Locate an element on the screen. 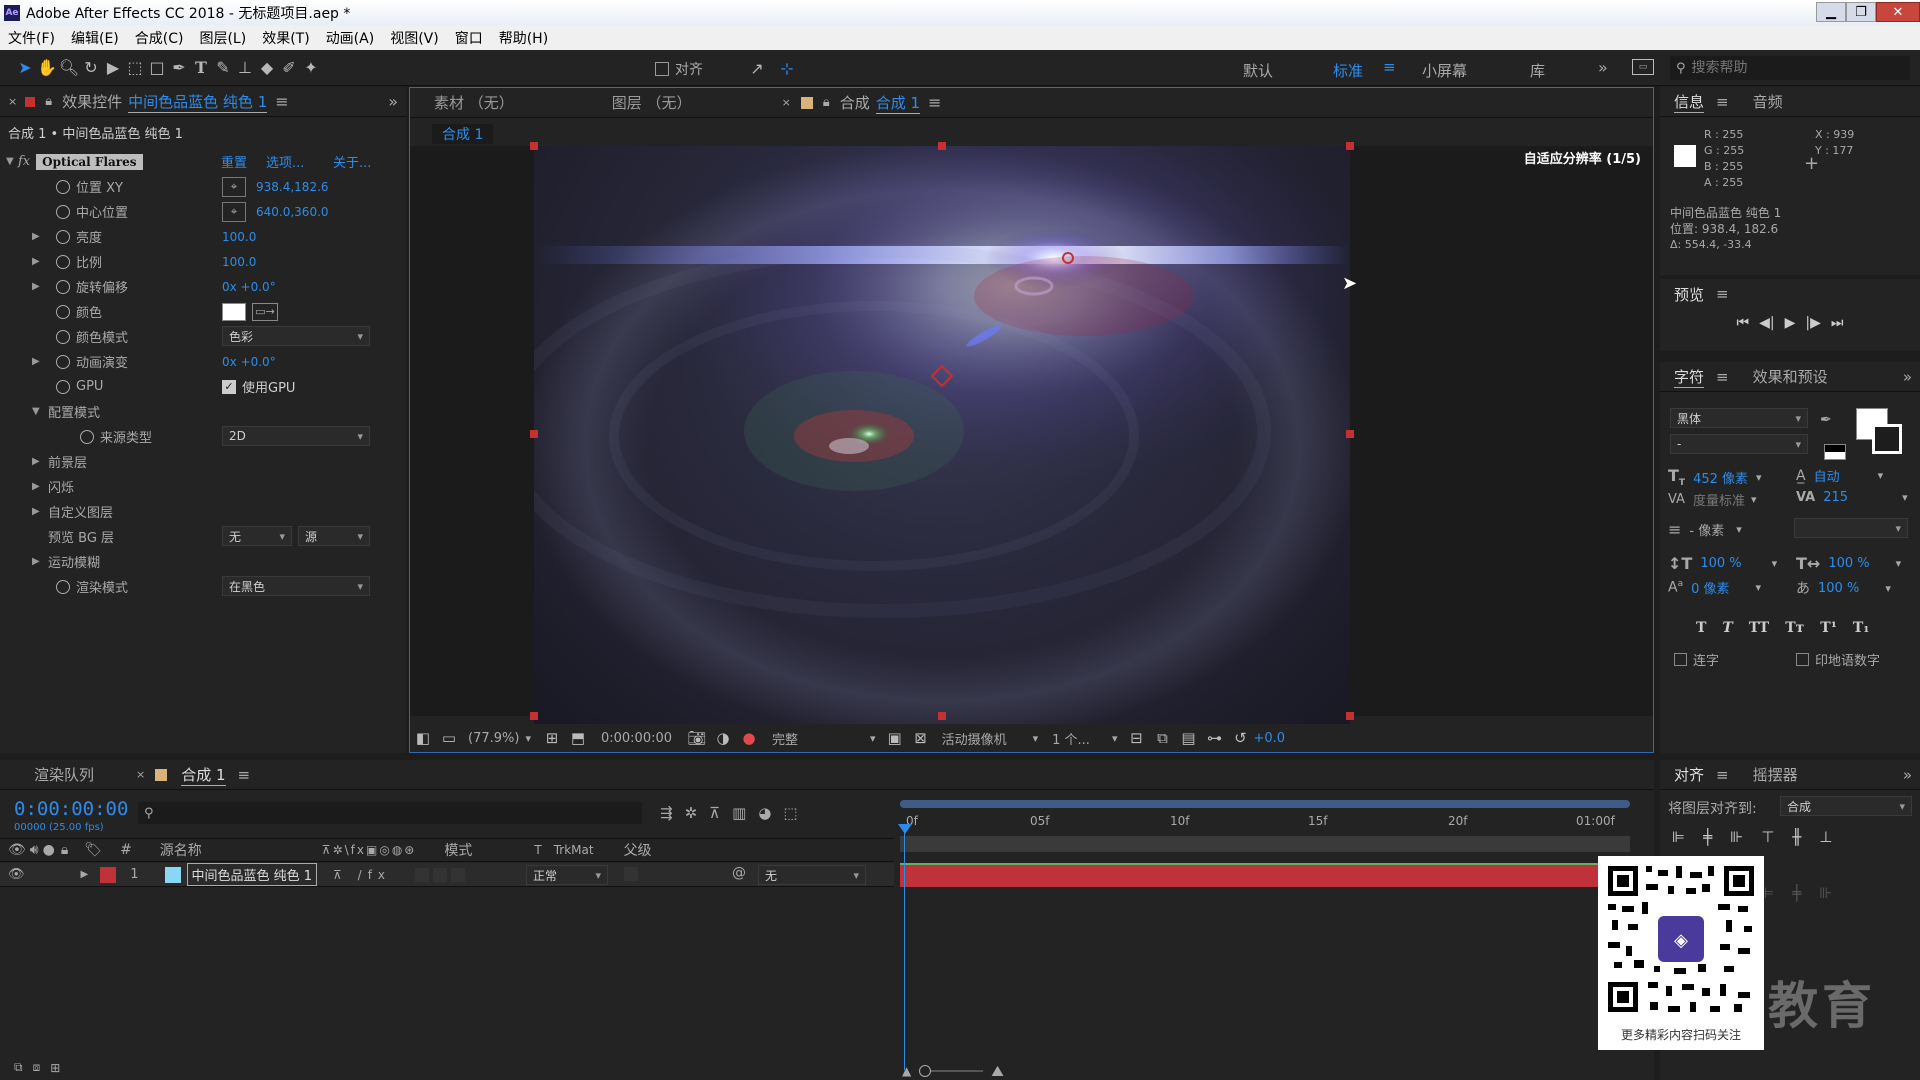  horizontal-scale-value: 100 % is located at coordinates (1848, 563).